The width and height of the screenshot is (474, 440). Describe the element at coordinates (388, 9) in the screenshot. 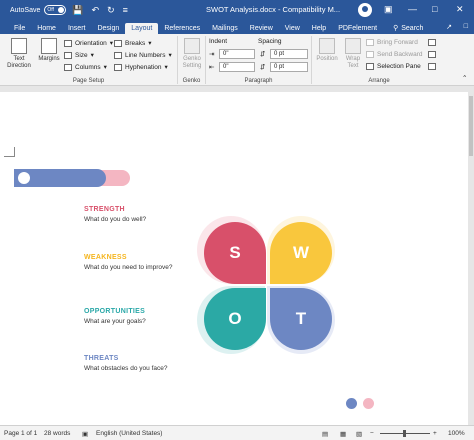

I see `ribbon-display-options-icon: ▣` at that location.